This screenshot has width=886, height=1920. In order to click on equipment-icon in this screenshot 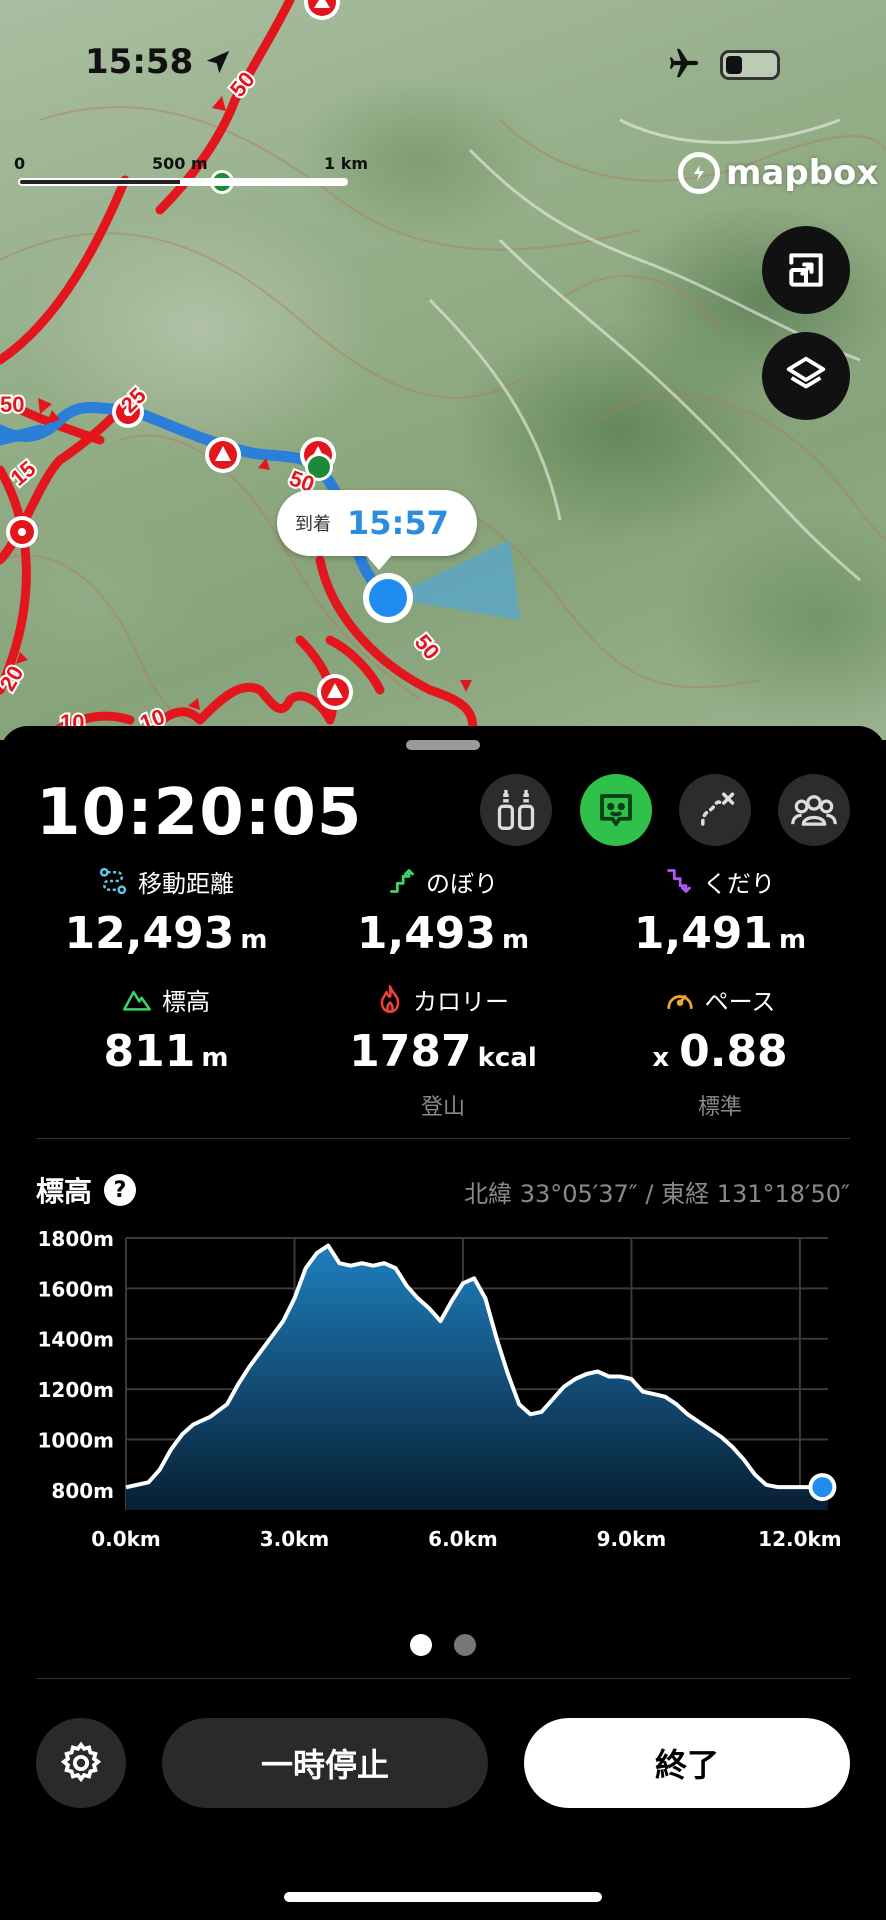, I will do `click(516, 809)`.